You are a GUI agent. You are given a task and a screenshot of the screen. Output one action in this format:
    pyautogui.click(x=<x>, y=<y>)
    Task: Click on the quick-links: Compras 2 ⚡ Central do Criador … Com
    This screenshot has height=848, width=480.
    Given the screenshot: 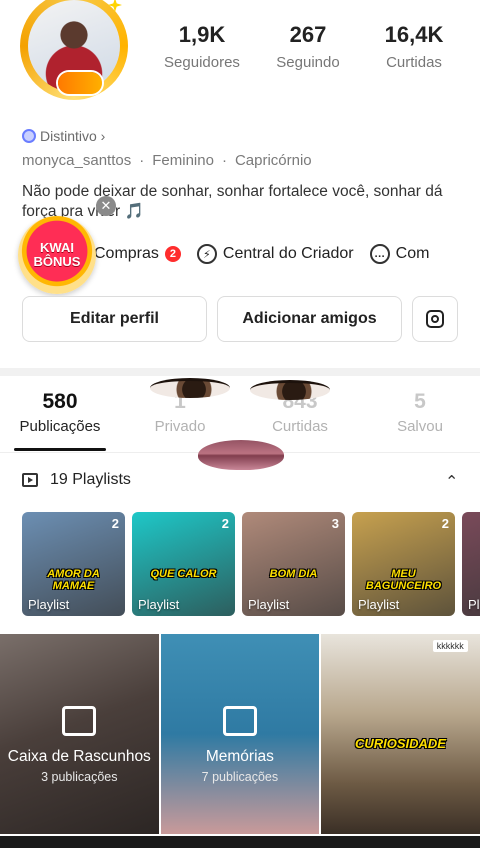 What is the action you would take?
    pyautogui.click(x=261, y=254)
    